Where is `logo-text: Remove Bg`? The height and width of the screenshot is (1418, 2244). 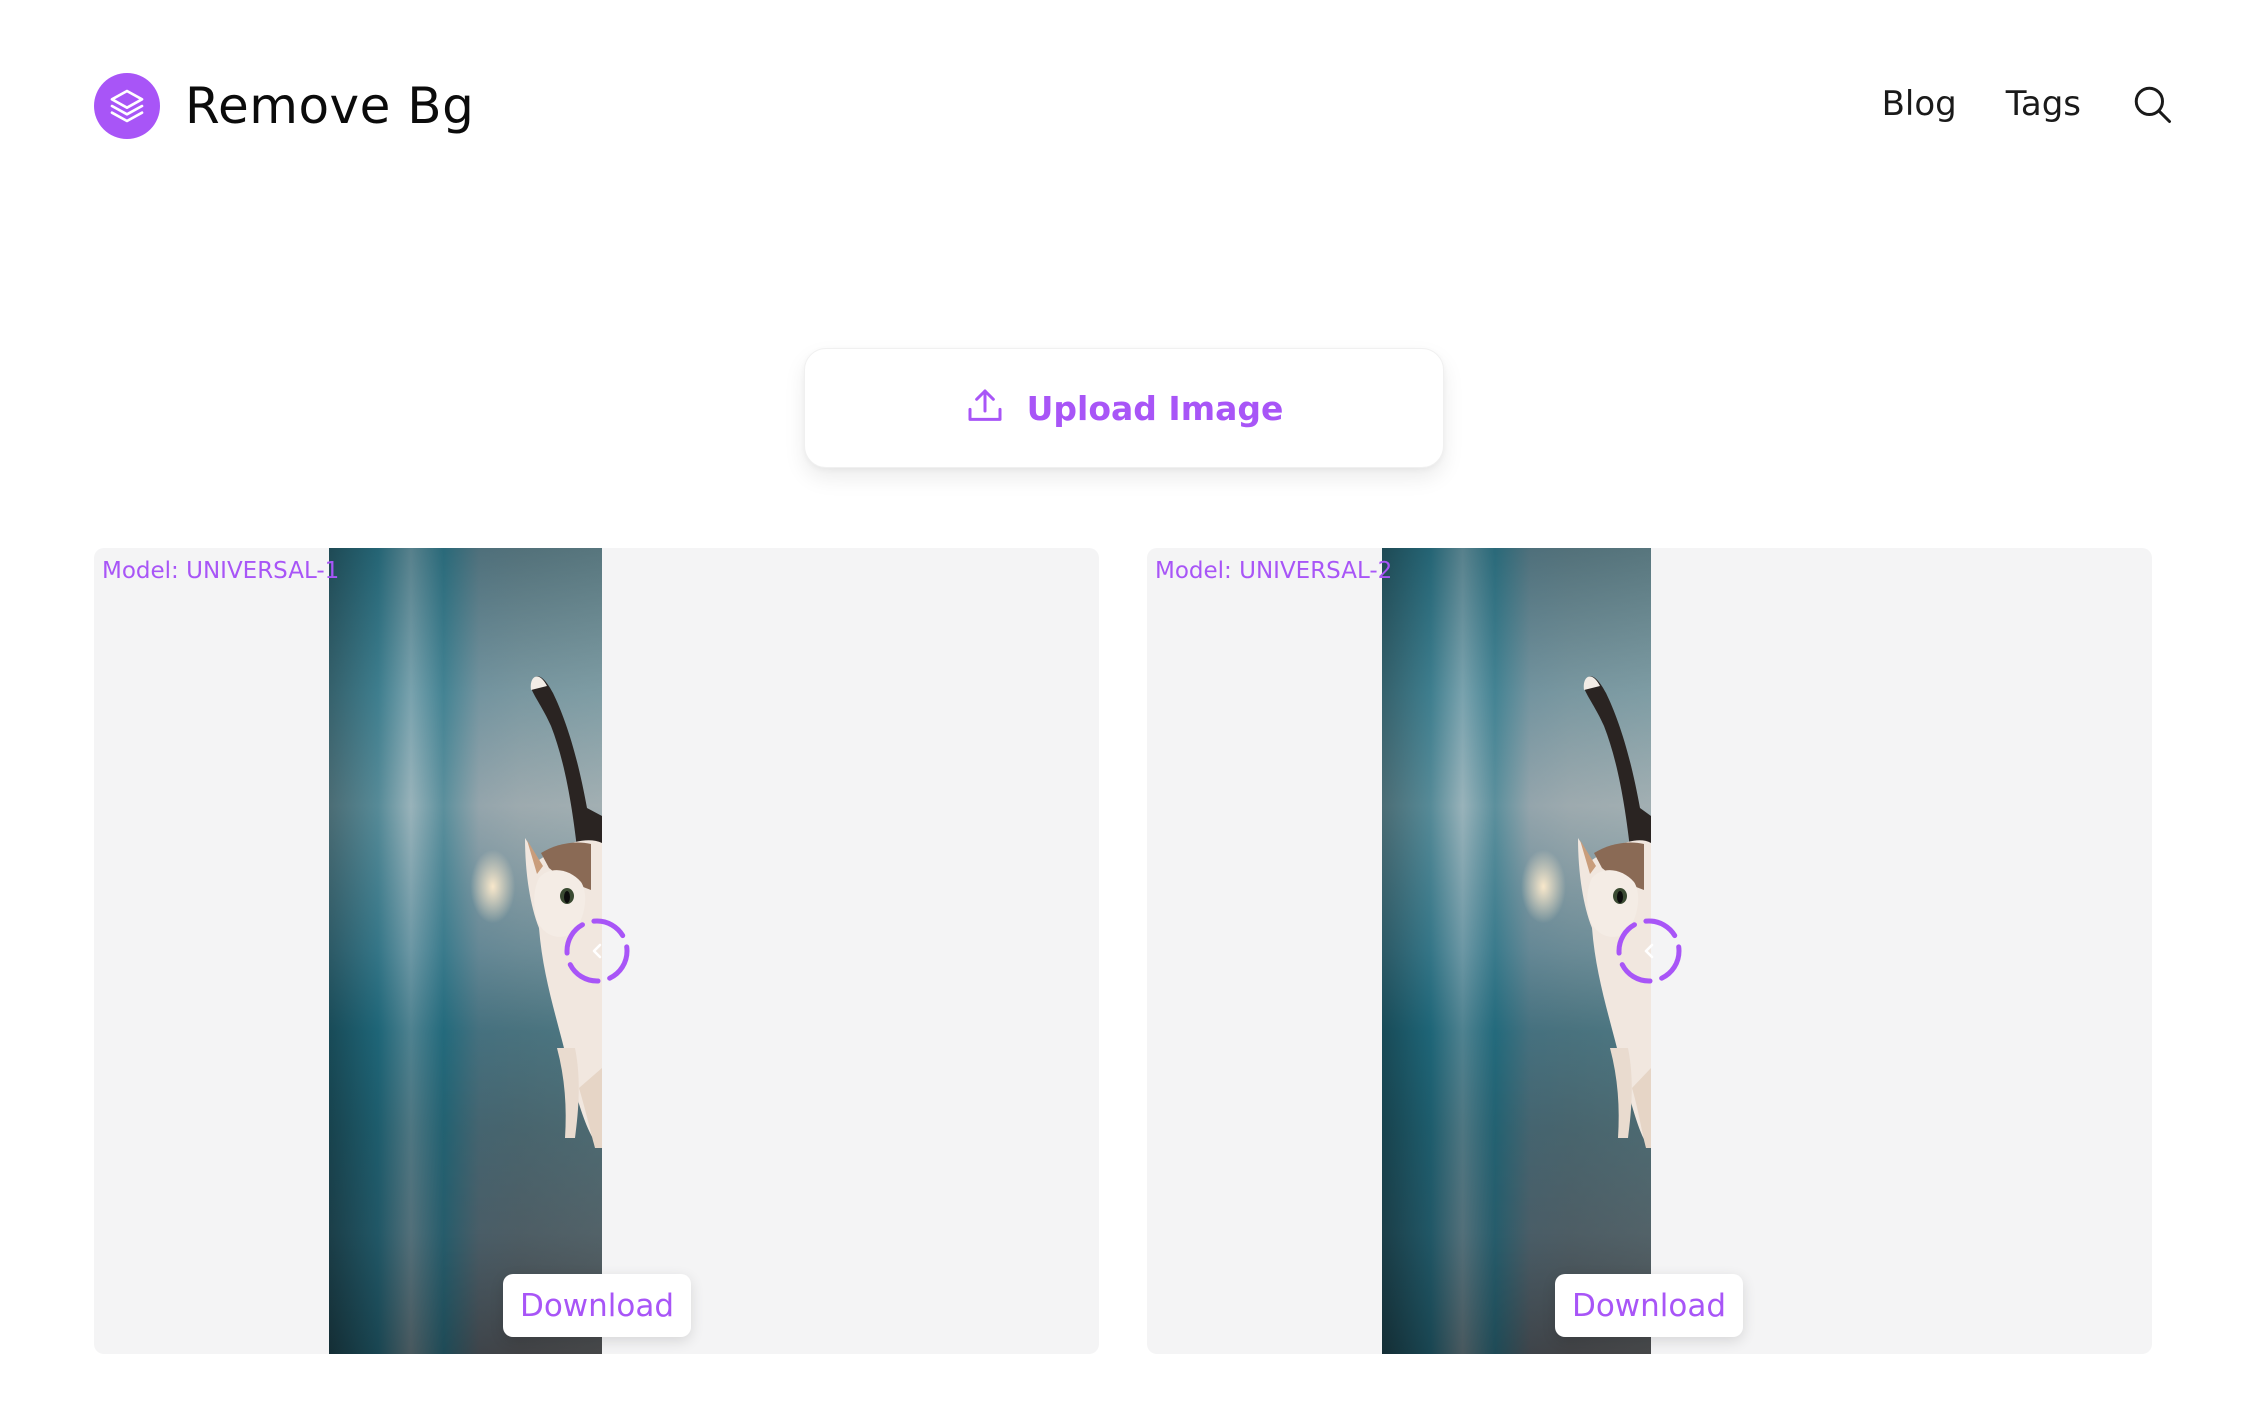 logo-text: Remove Bg is located at coordinates (330, 106).